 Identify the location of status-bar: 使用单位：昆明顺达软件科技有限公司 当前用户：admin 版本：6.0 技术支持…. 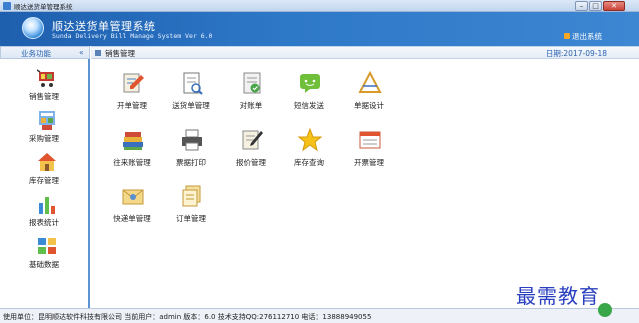
(319, 315).